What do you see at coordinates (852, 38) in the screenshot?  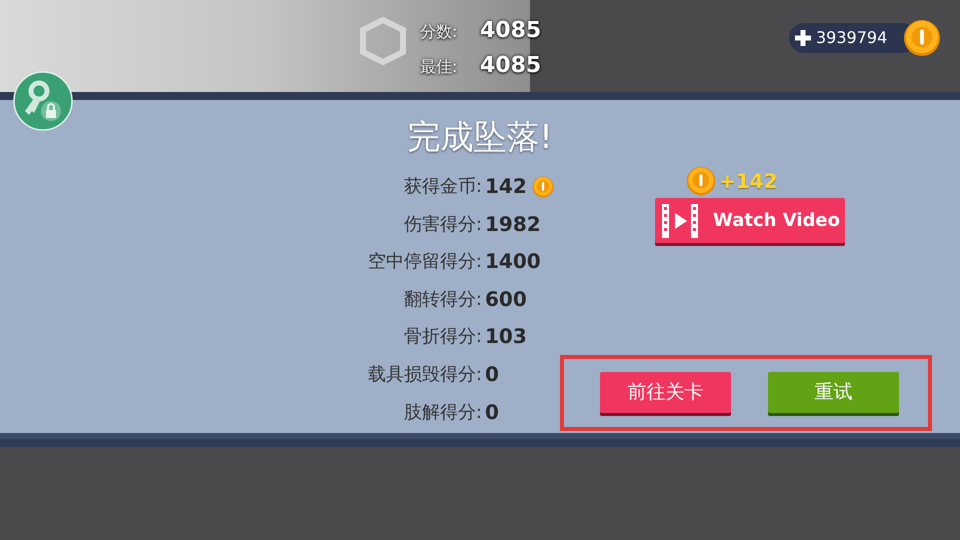 I see `coin-balance: 3939794` at bounding box center [852, 38].